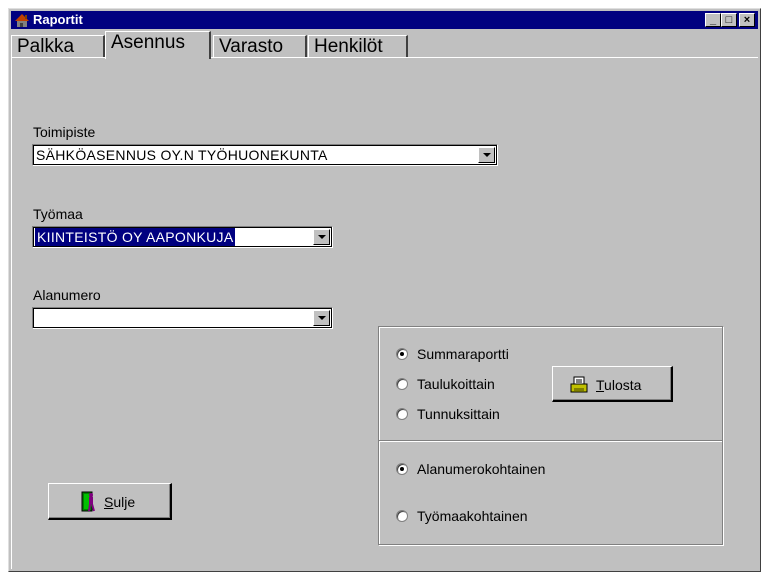 The width and height of the screenshot is (761, 572). What do you see at coordinates (135, 237) in the screenshot?
I see `tyomaa-value: KIINTEISTÖ OY AAPONKUJA` at bounding box center [135, 237].